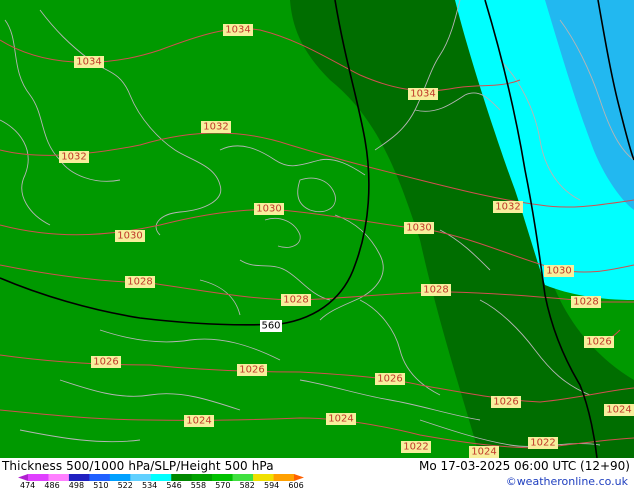  What do you see at coordinates (524, 466) in the screenshot?
I see `map-datetime: Mo 17-03-2025 06:00 UTC (12+90)` at bounding box center [524, 466].